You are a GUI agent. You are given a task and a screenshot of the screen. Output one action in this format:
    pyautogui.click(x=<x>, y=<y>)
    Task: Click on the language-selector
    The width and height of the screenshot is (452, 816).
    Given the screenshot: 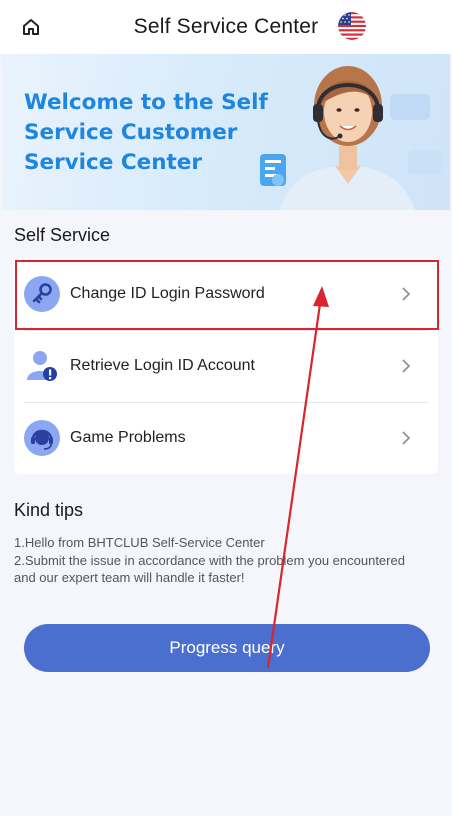 What is the action you would take?
    pyautogui.click(x=352, y=26)
    